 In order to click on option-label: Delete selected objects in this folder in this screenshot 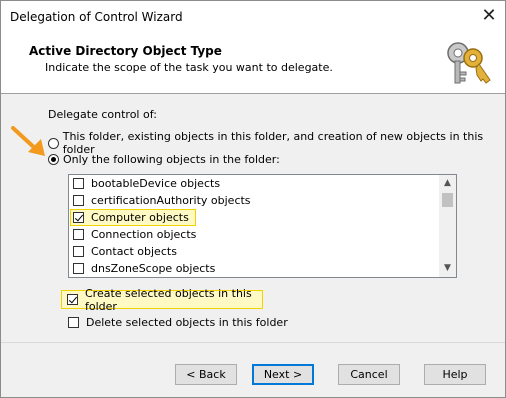, I will do `click(187, 322)`.